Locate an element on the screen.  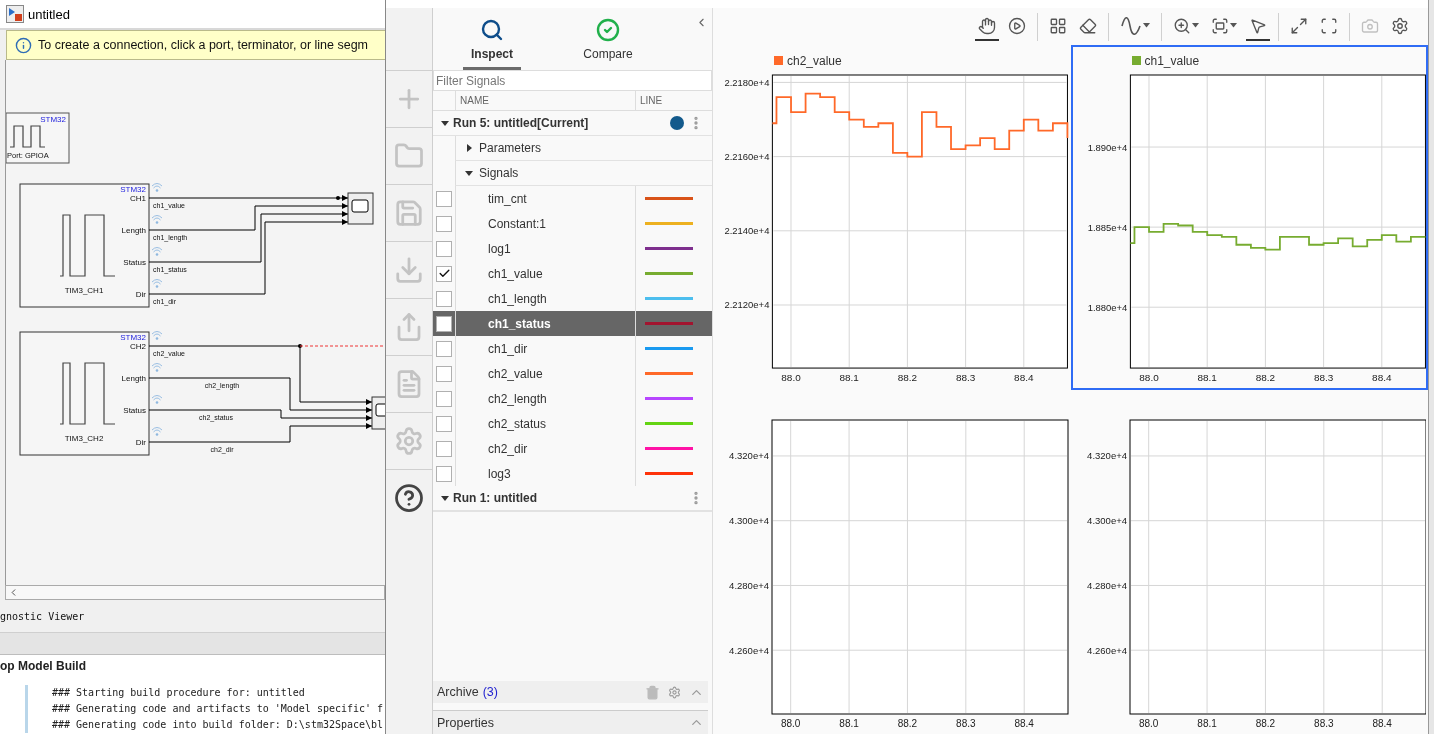
gpio-block is located at coordinates (38, 138).